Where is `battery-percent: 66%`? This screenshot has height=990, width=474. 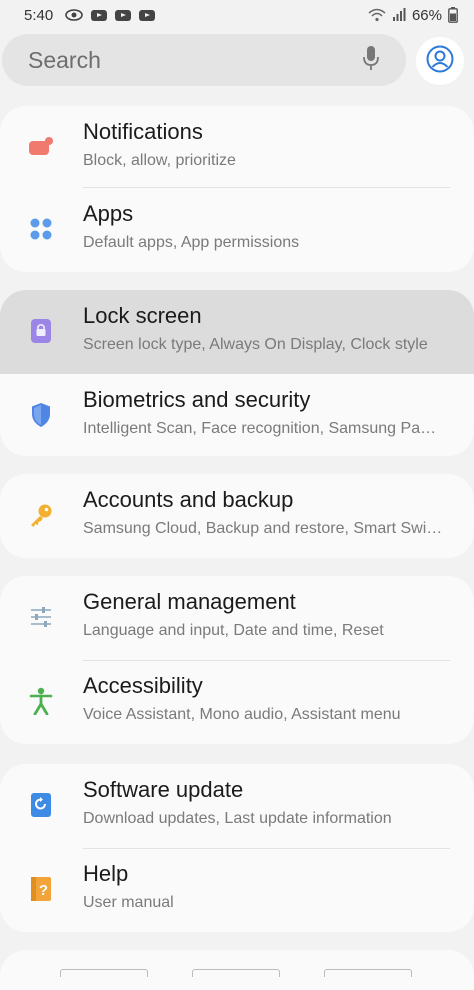
battery-percent: 66% is located at coordinates (426, 15).